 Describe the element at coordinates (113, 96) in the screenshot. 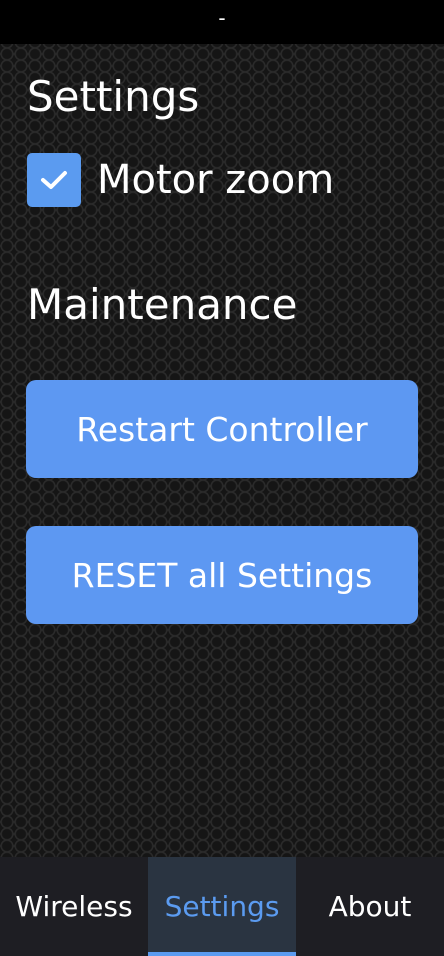

I see `settings-heading: Settings` at that location.